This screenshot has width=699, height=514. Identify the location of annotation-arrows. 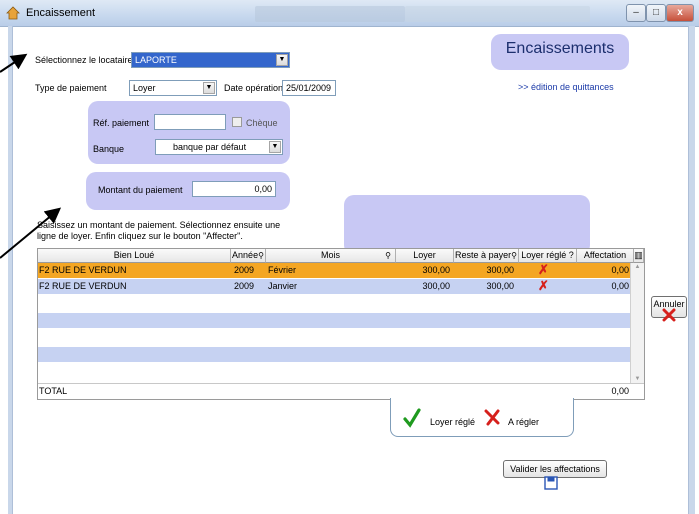
(31, 156).